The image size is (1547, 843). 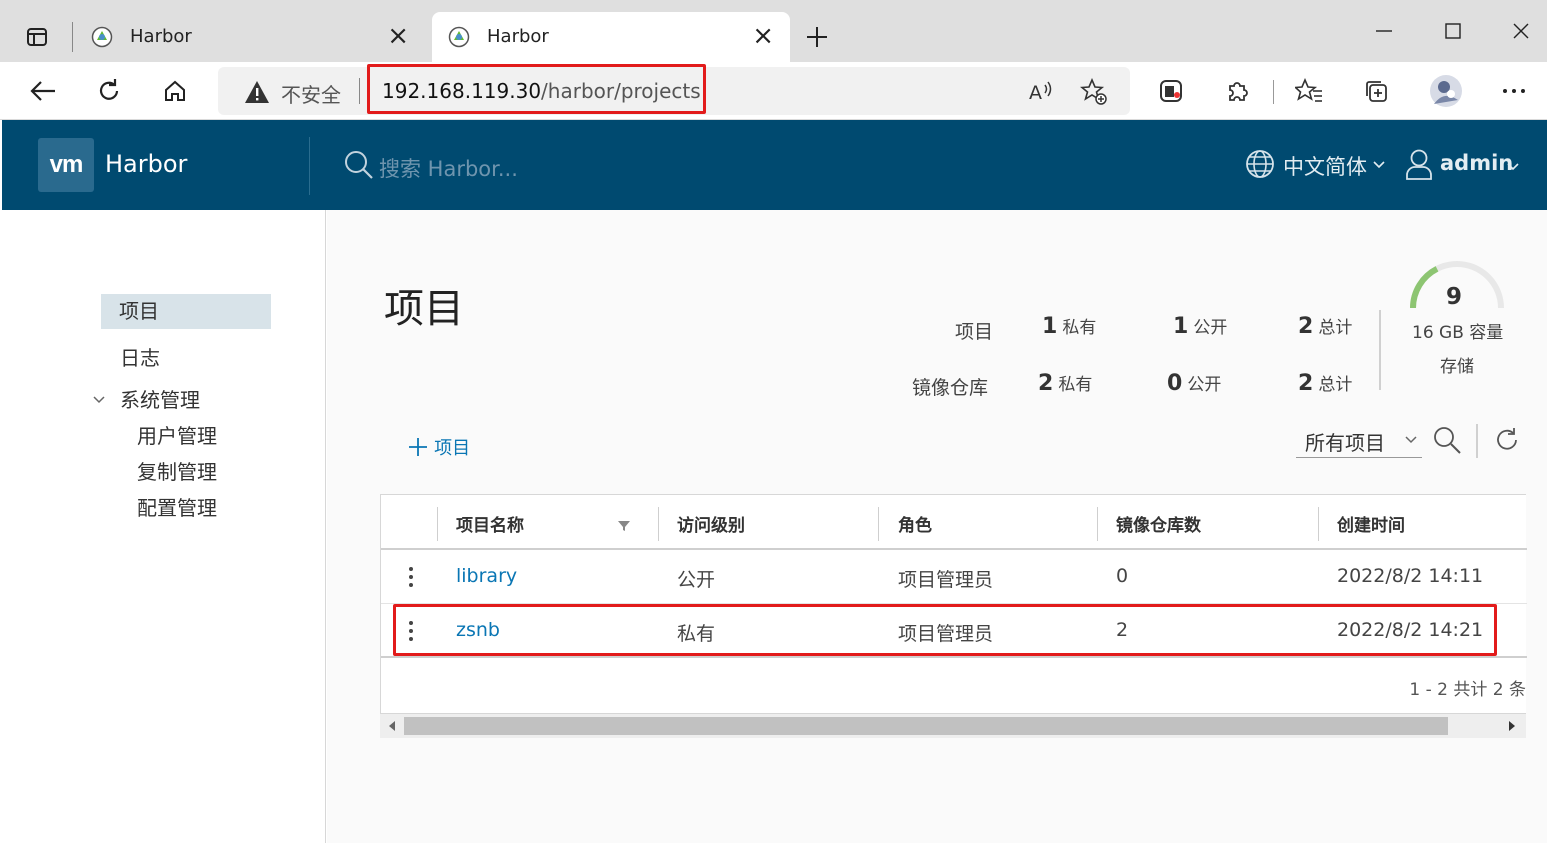 I want to click on home-icon, so click(x=175, y=91).